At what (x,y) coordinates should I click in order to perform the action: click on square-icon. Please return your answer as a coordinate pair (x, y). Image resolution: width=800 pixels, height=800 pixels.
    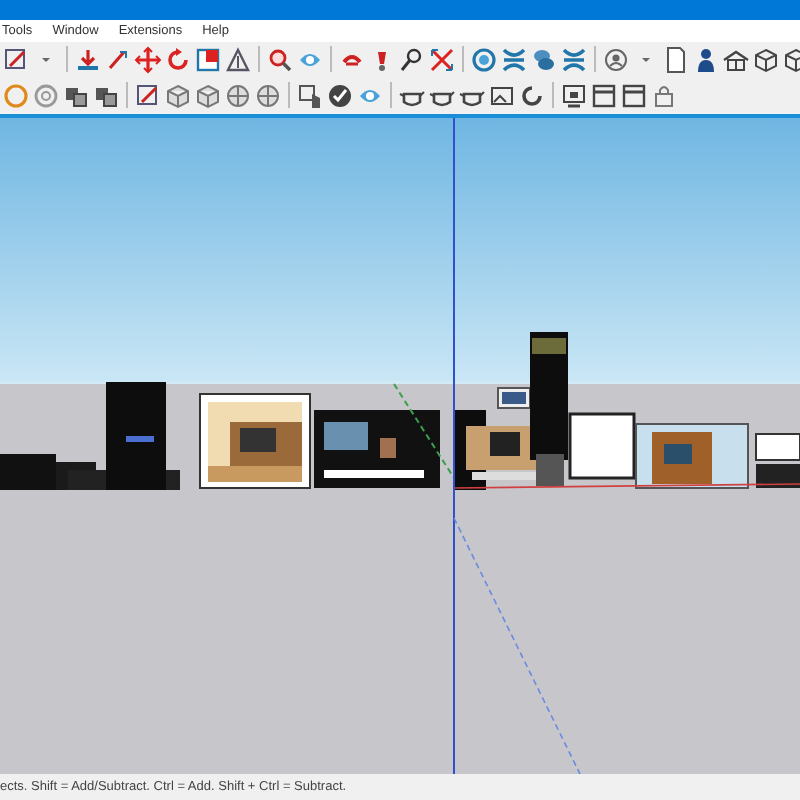
    Looking at the image, I should click on (208, 59).